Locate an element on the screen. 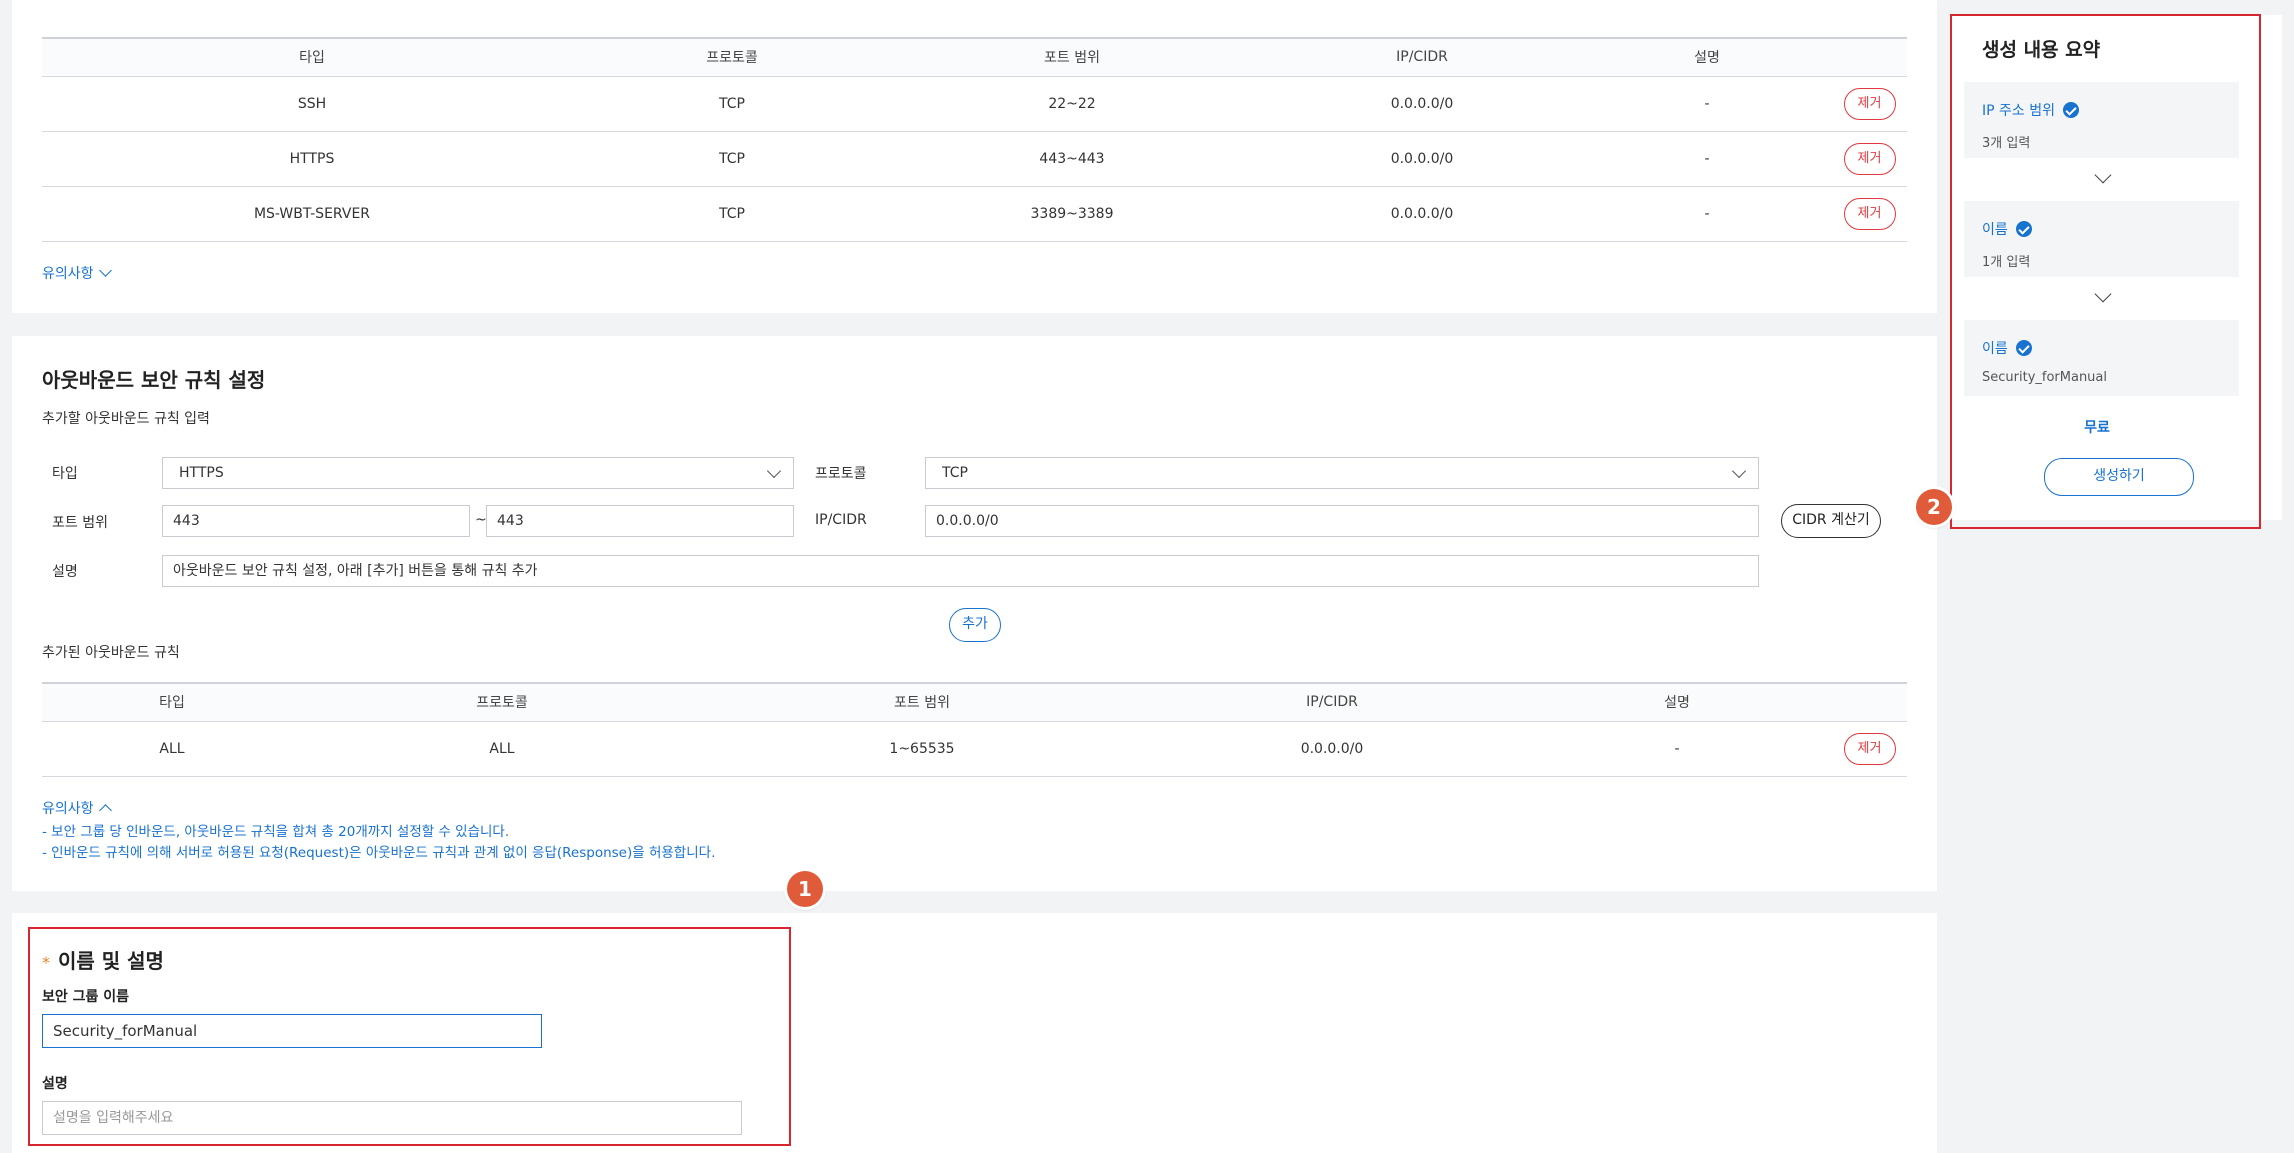 This screenshot has width=2294, height=1153. callout-badge-2: 2 is located at coordinates (1934, 507).